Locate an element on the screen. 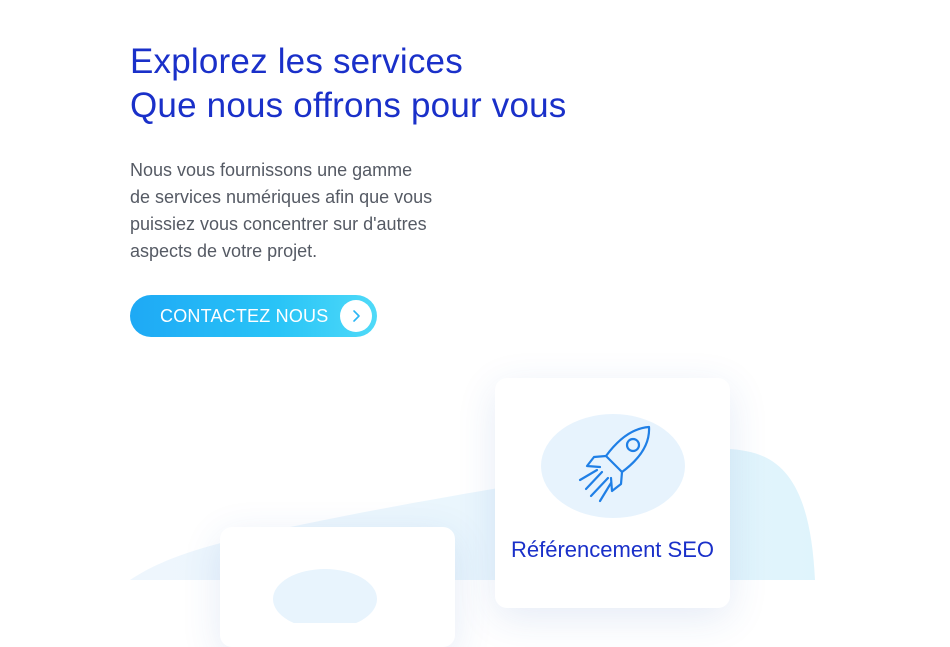  contact-us-button: CONTACTEZ NOUS is located at coordinates (253, 316).